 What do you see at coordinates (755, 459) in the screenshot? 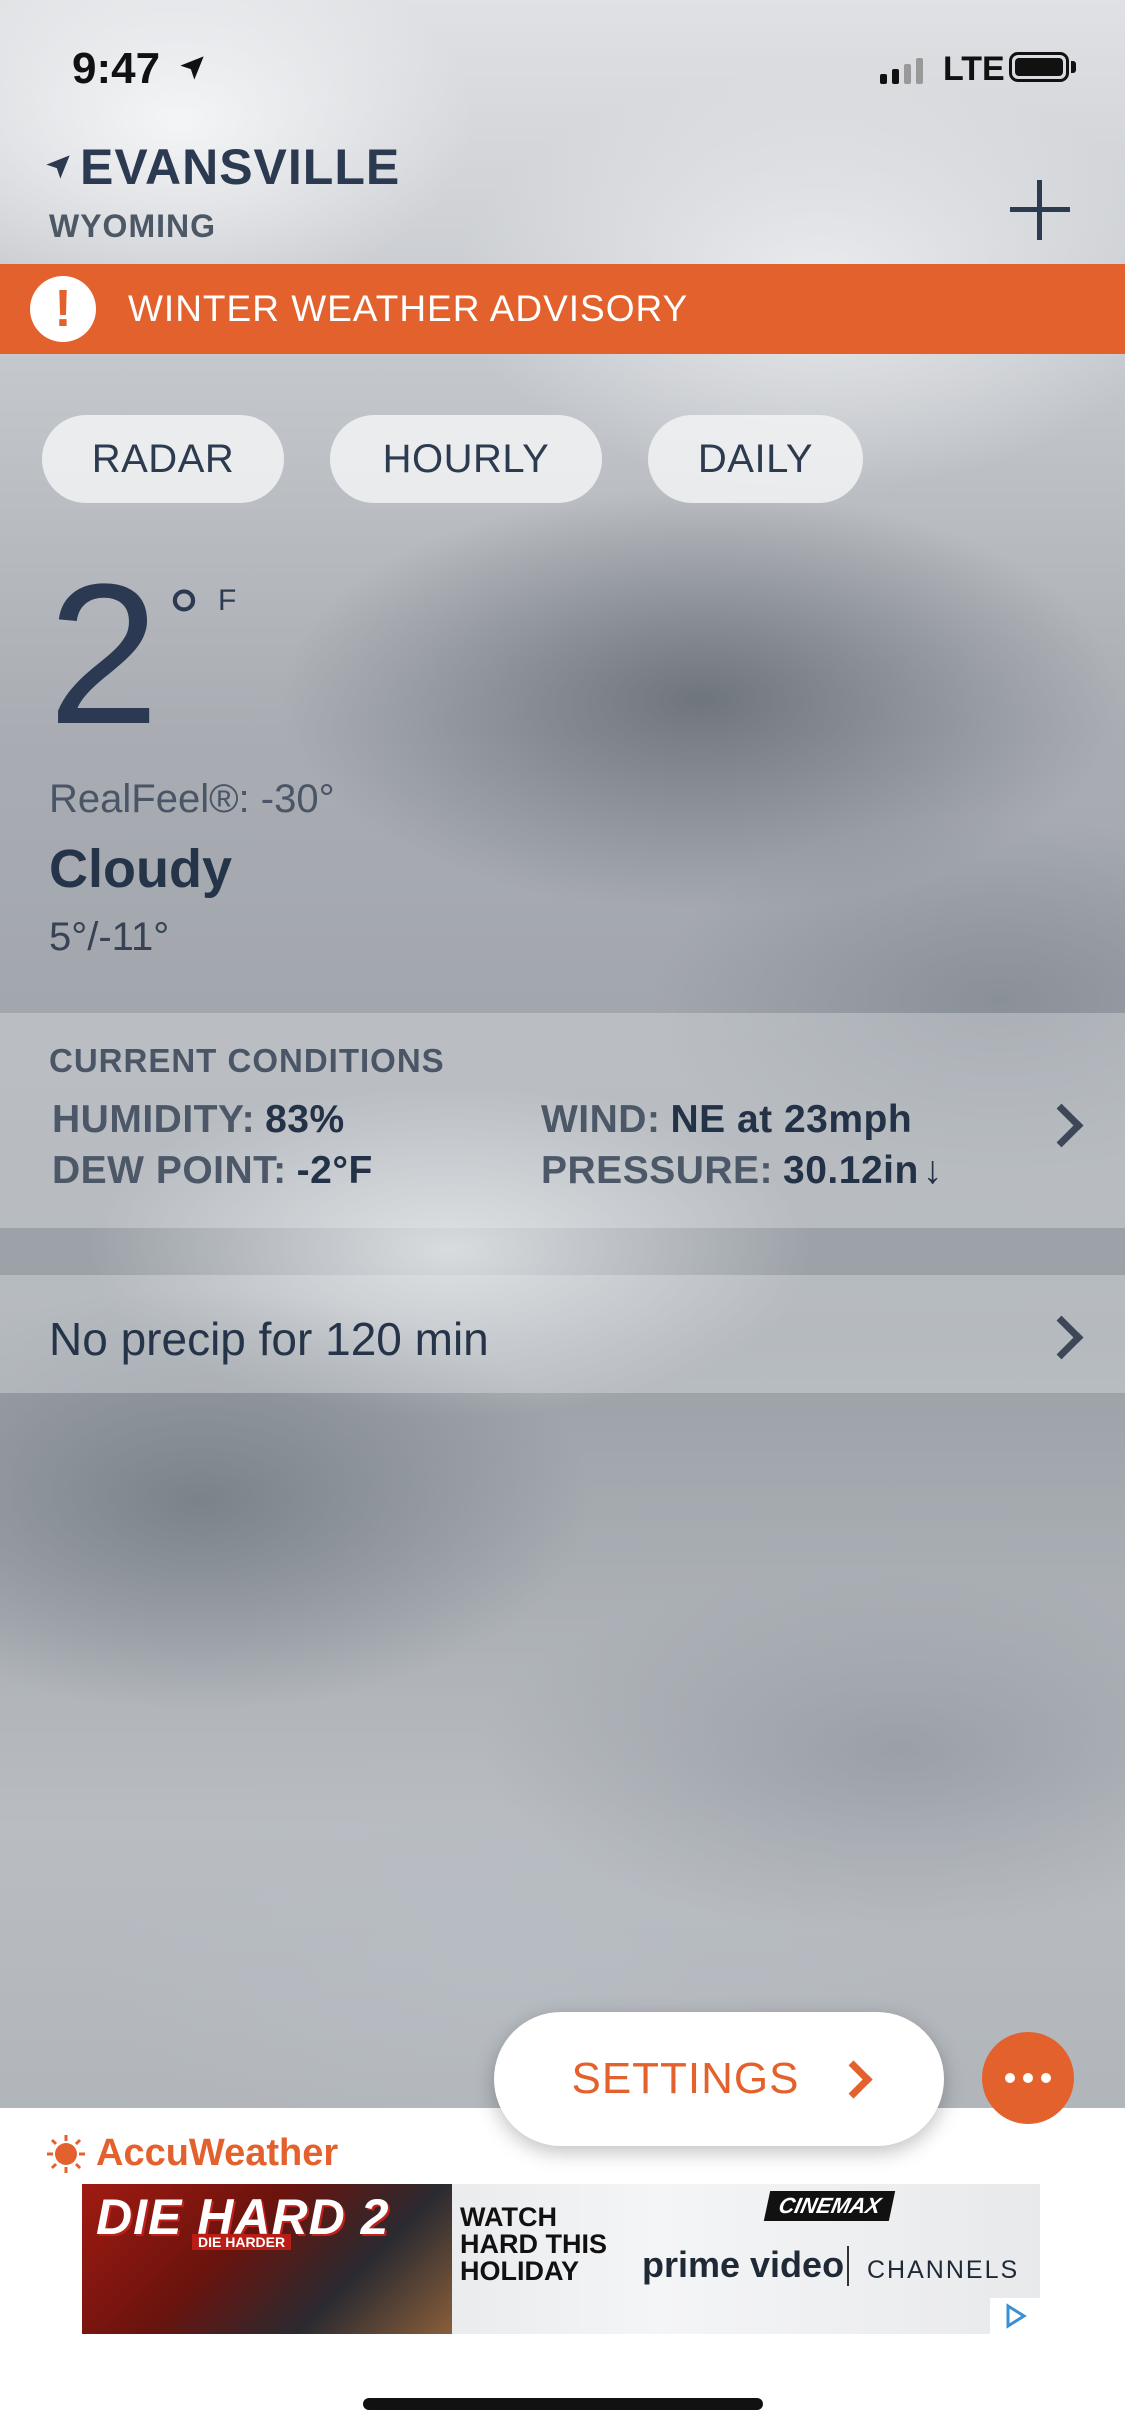
I see `tab-daily: DAILY` at bounding box center [755, 459].